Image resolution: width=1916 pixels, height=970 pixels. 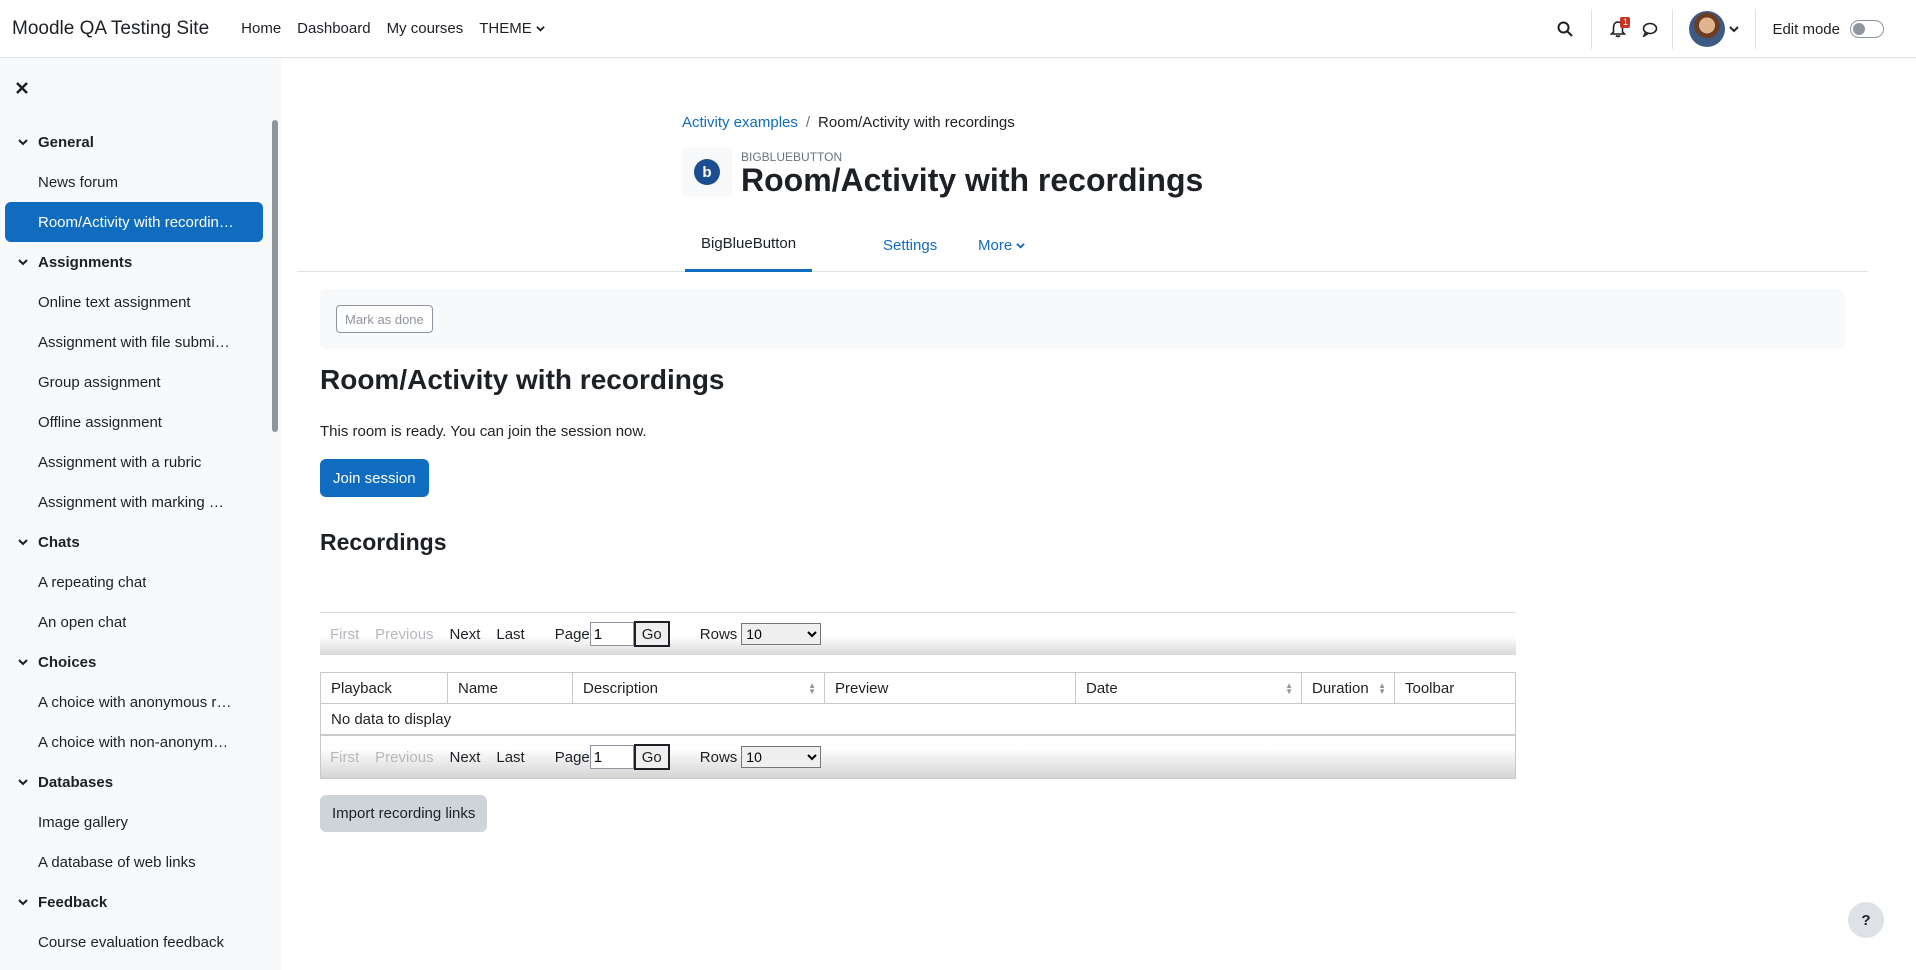 I want to click on column-header-preview: Preview, so click(x=950, y=688).